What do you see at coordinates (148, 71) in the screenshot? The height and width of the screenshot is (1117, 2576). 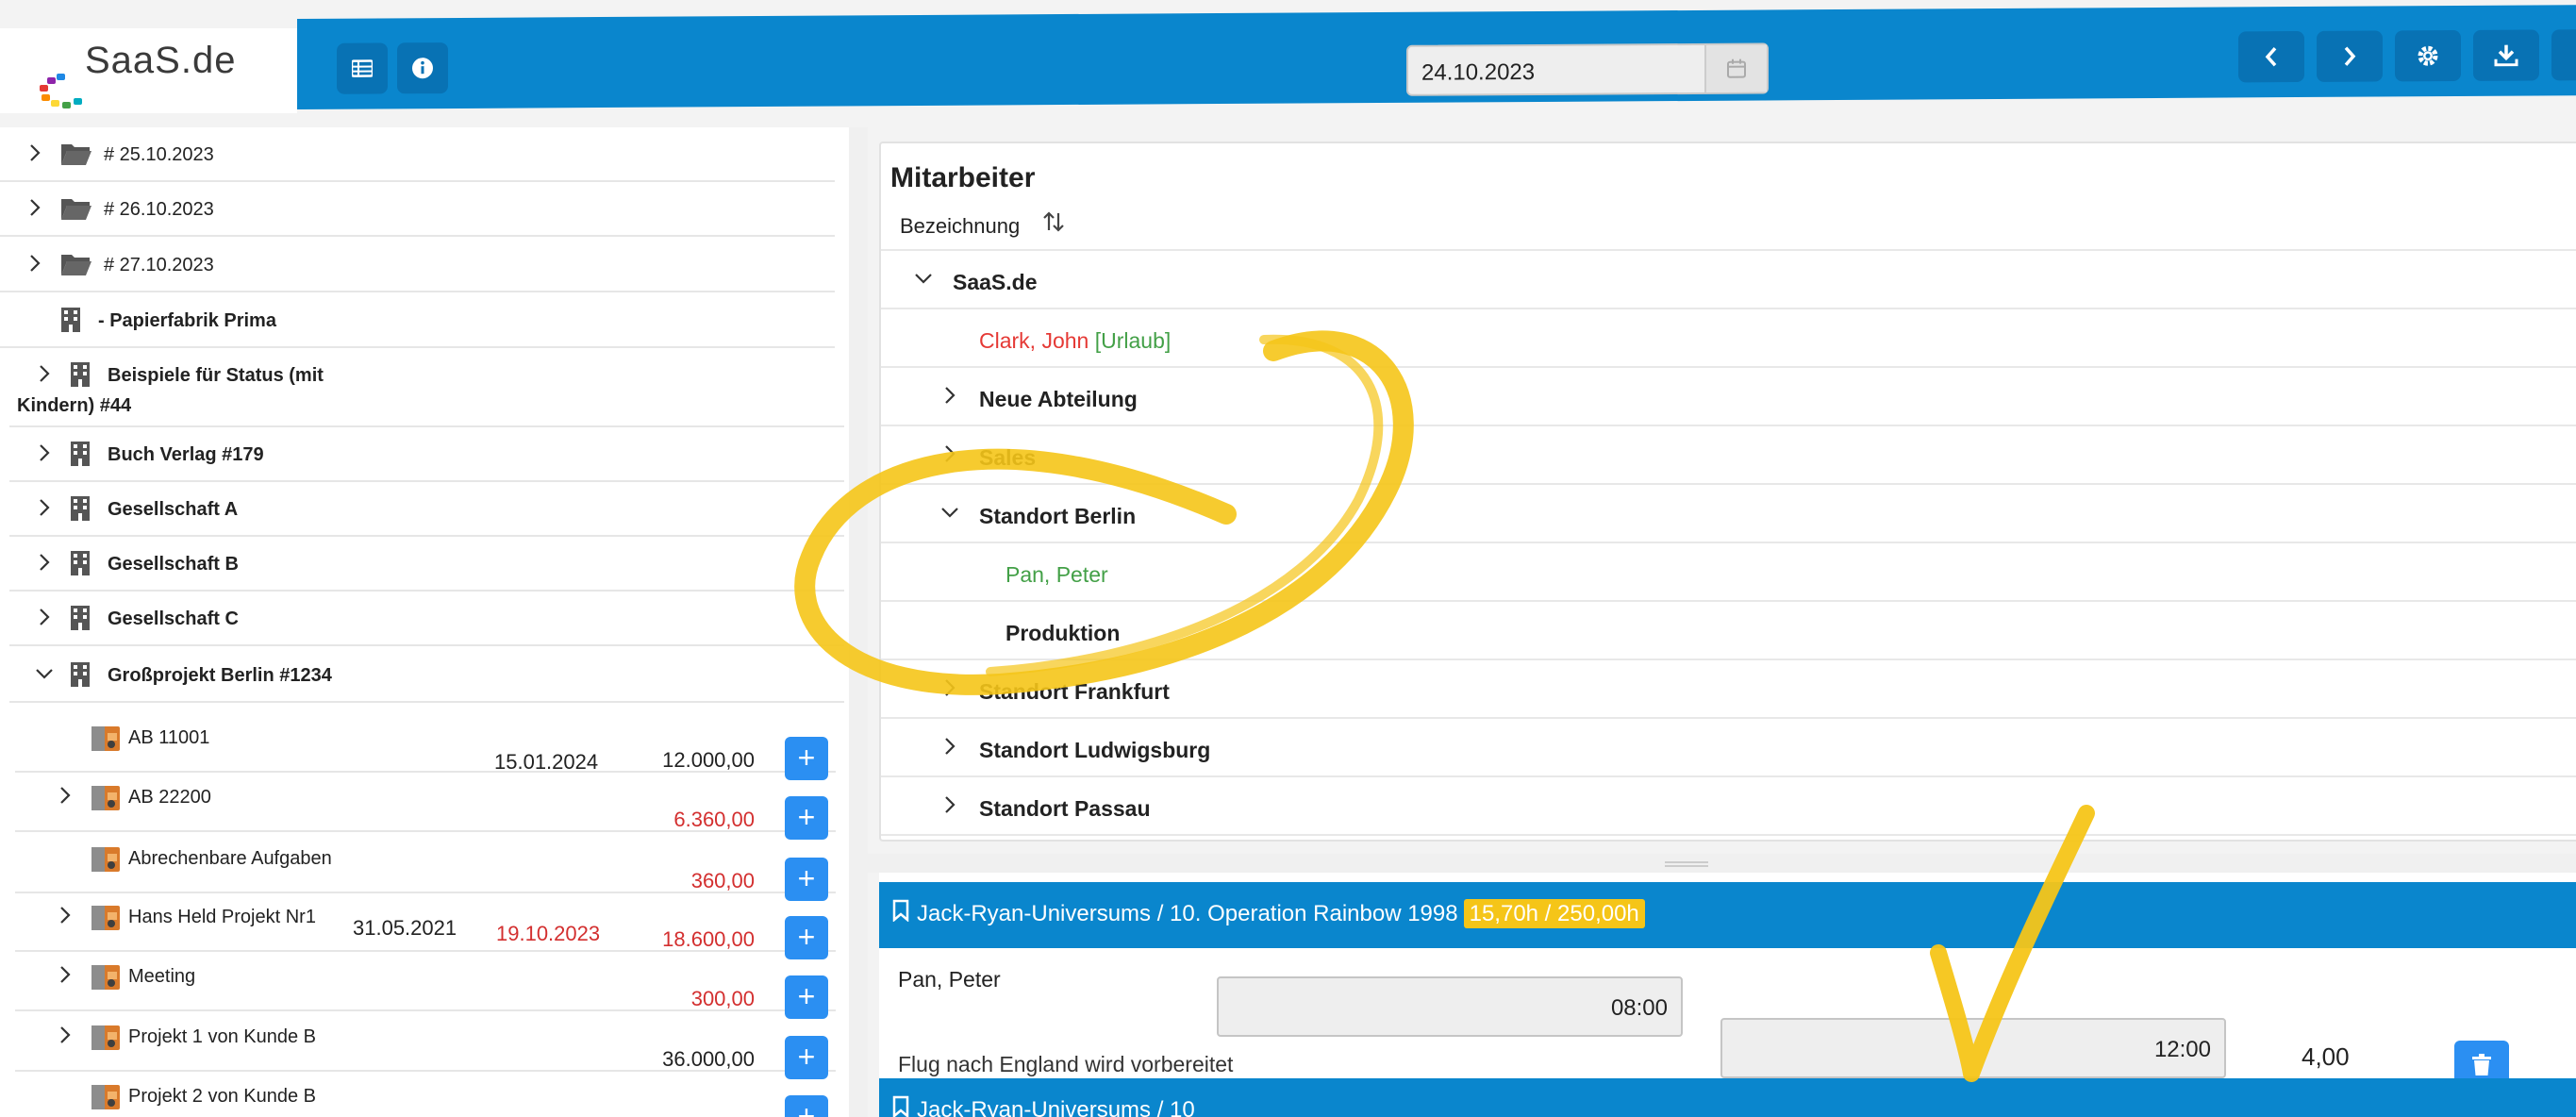 I see `logo-area: SaaS.de` at bounding box center [148, 71].